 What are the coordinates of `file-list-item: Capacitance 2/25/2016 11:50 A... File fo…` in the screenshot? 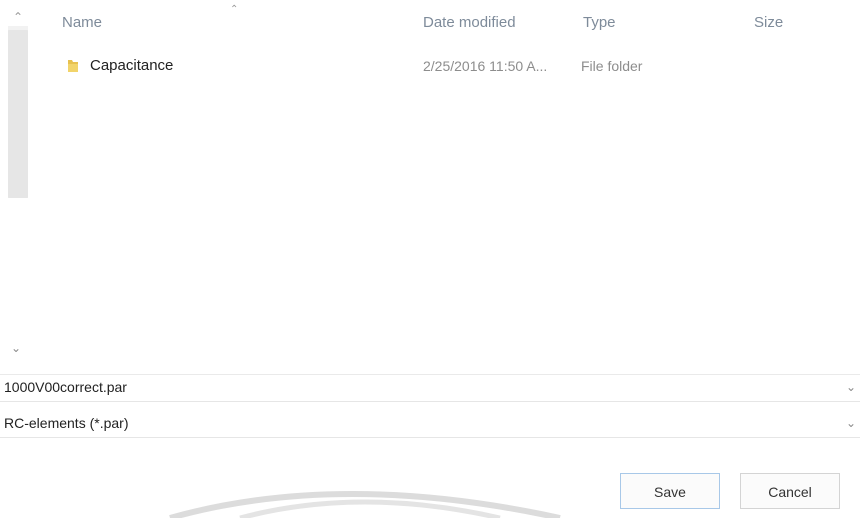 It's located at (422, 67).